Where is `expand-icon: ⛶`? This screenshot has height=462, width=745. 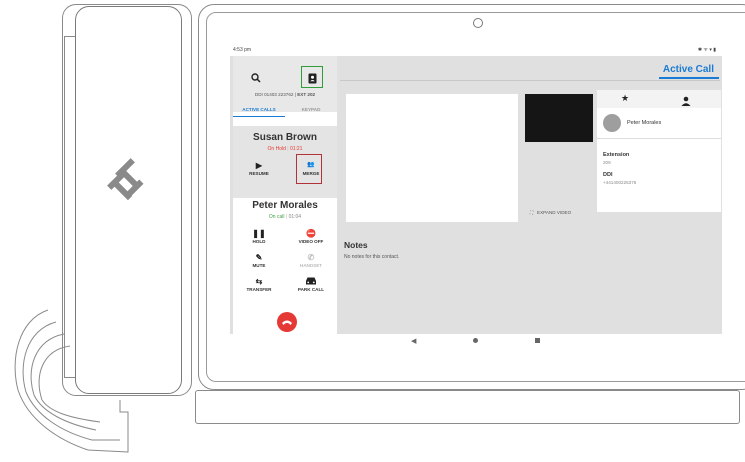
expand-icon: ⛶ is located at coordinates (534, 212).